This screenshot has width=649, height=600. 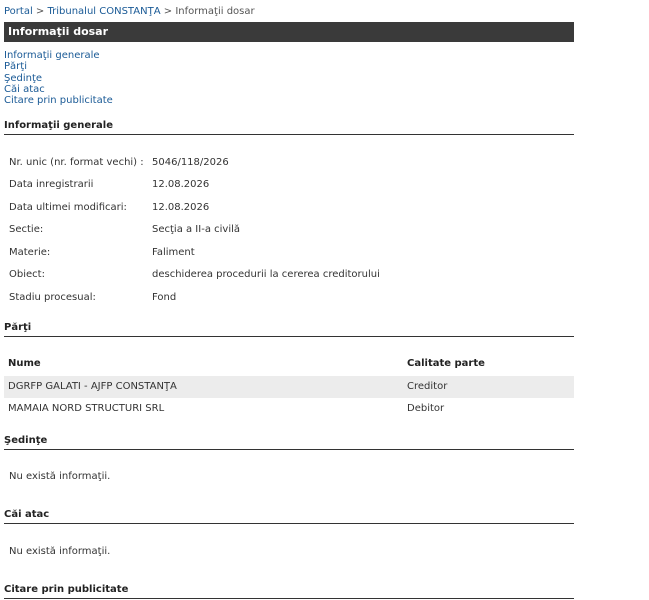 What do you see at coordinates (289, 591) in the screenshot?
I see `public-summons-heading: Citare prin publicitate` at bounding box center [289, 591].